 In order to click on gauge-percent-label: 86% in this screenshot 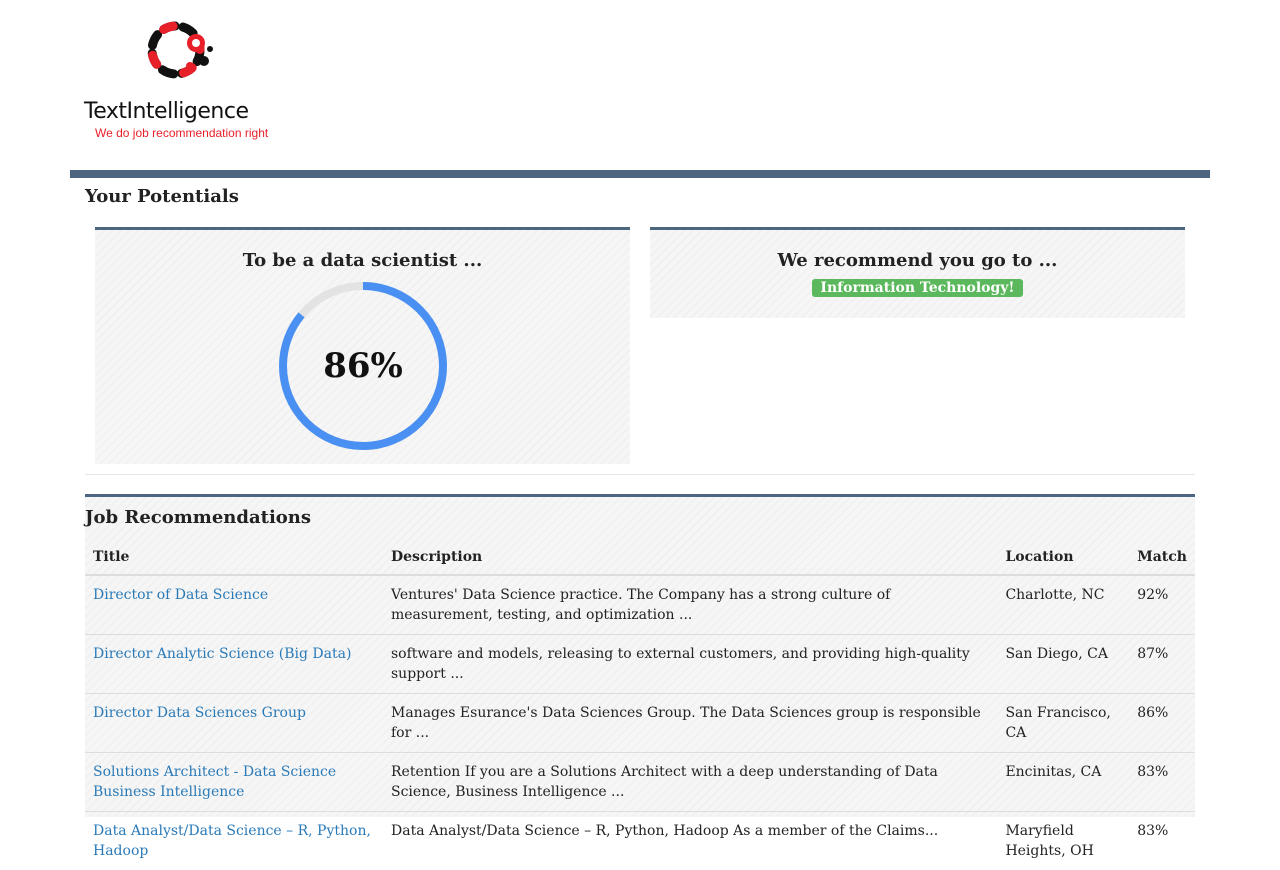, I will do `click(363, 366)`.